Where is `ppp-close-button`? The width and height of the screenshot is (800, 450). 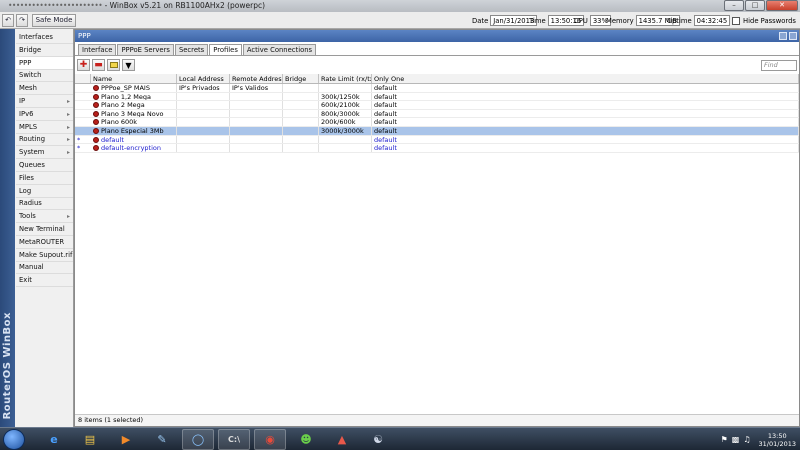
ppp-close-button is located at coordinates (793, 36).